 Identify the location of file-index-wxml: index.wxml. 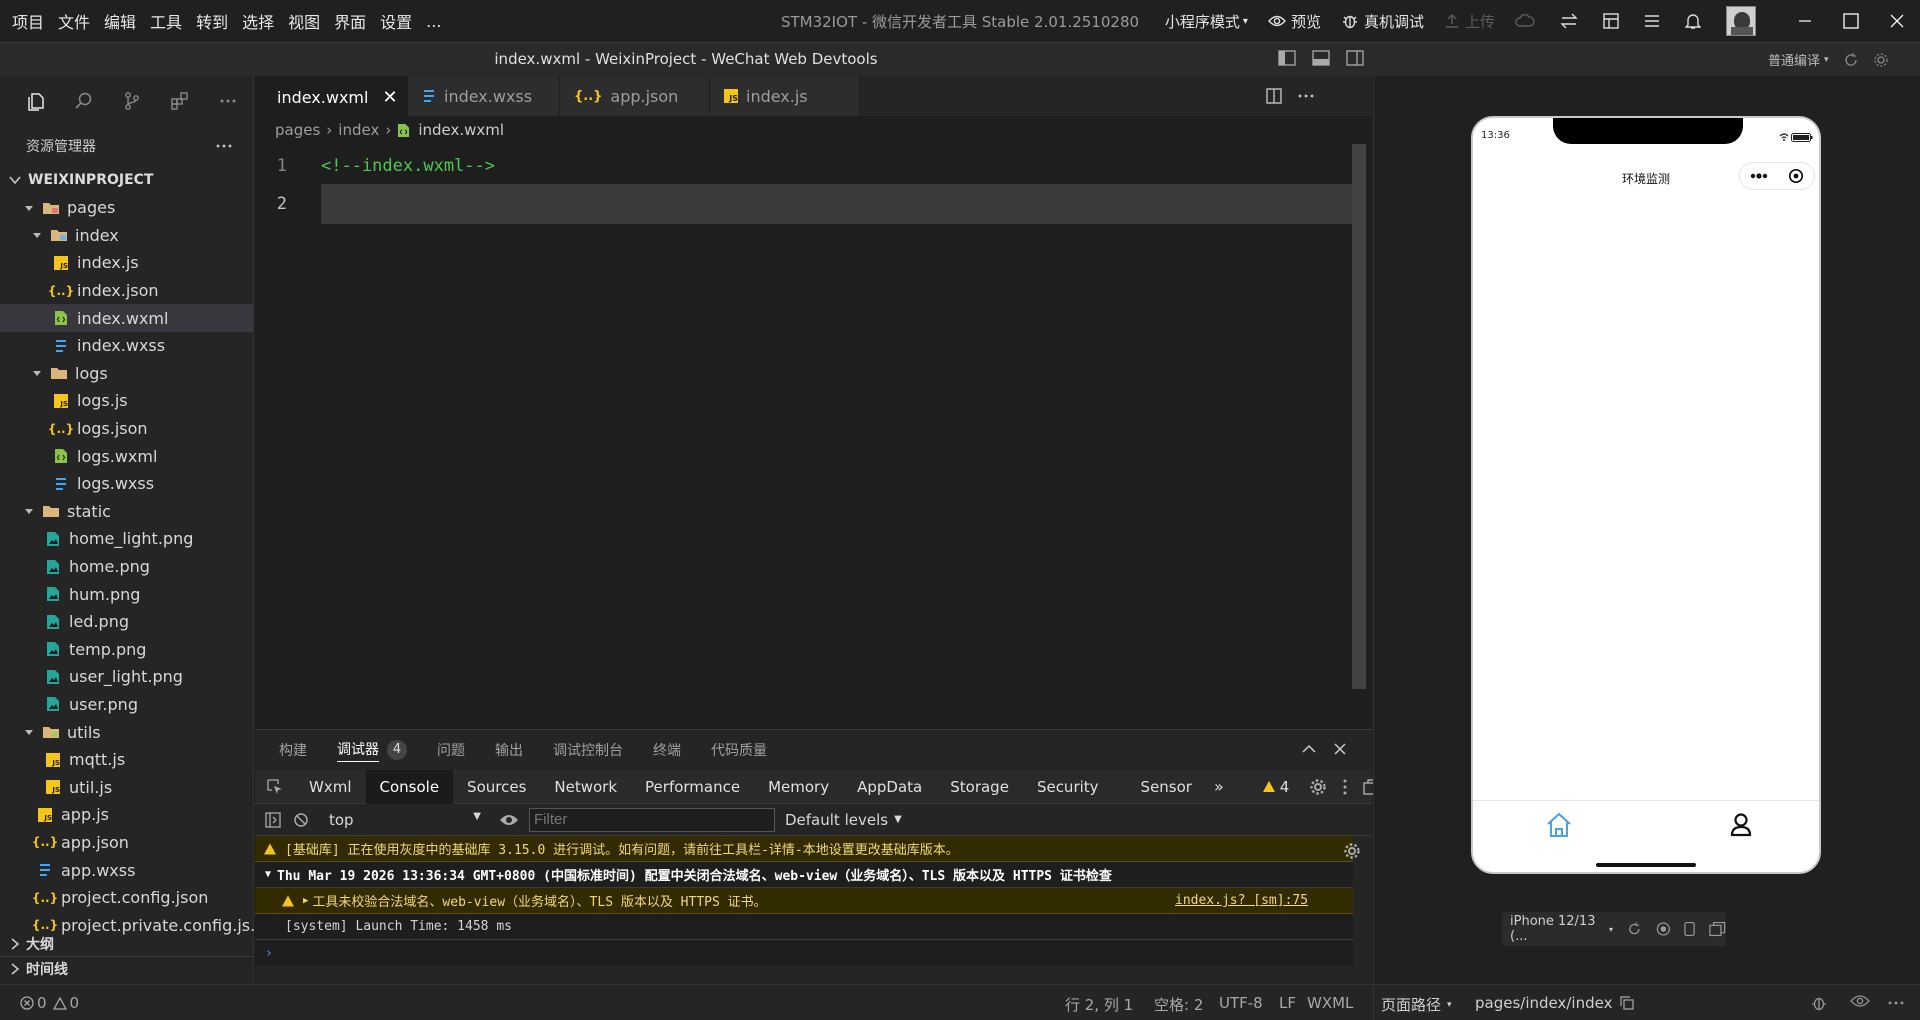
(126, 318).